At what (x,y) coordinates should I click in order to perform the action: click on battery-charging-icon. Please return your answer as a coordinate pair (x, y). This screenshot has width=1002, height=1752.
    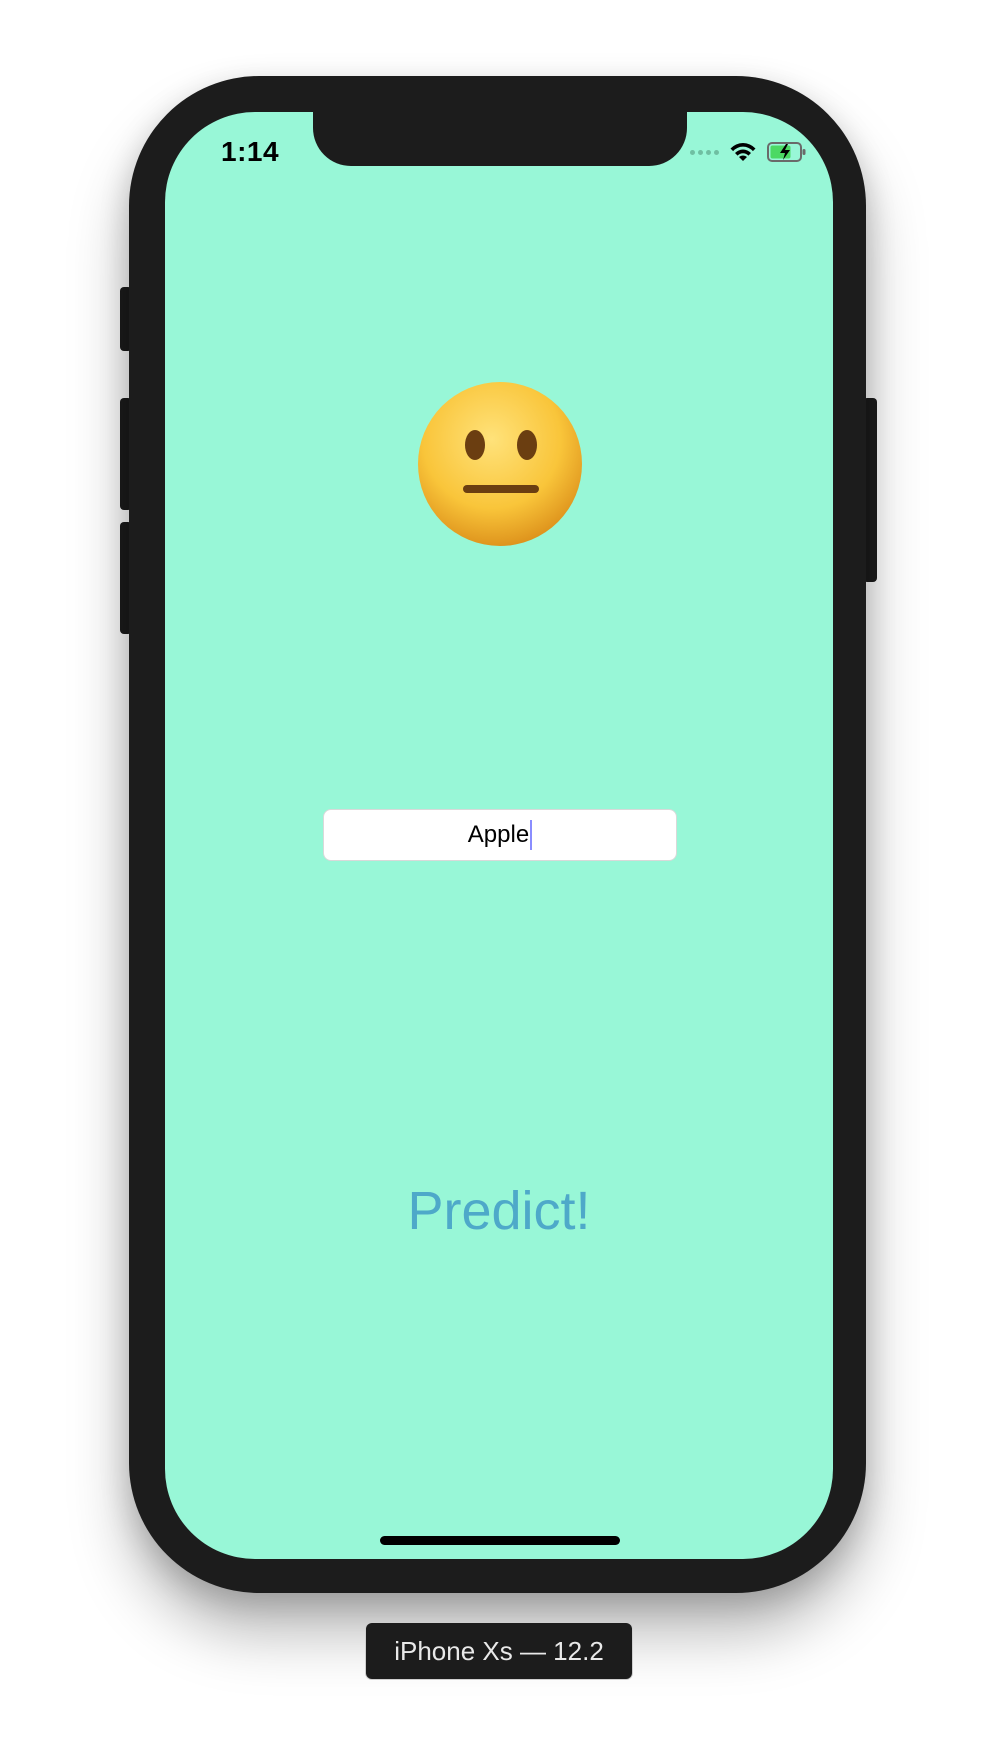
    Looking at the image, I should click on (786, 152).